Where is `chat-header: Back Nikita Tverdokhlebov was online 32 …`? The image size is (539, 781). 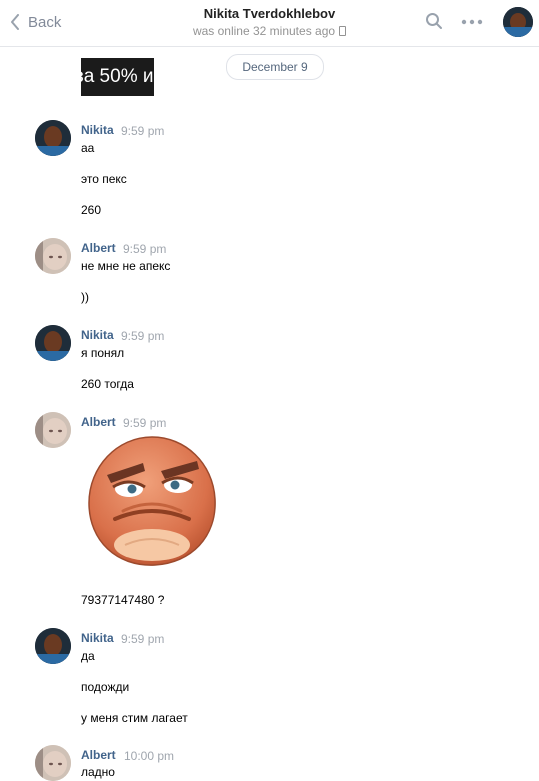
chat-header: Back Nikita Tverdokhlebov was online 32 … is located at coordinates (269, 23).